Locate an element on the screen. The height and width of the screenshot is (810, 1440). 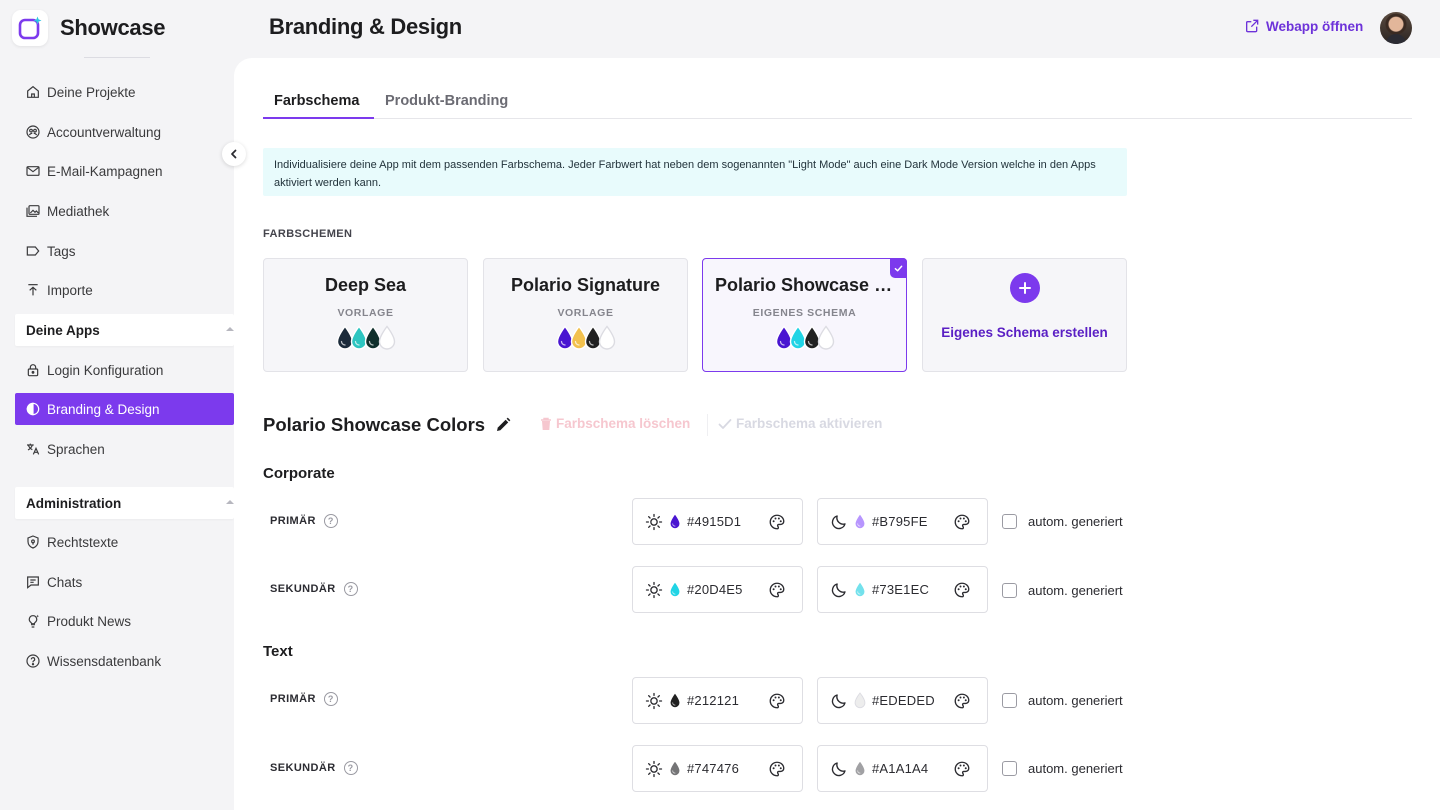
hex-value: #20D4E5 is located at coordinates (715, 589).